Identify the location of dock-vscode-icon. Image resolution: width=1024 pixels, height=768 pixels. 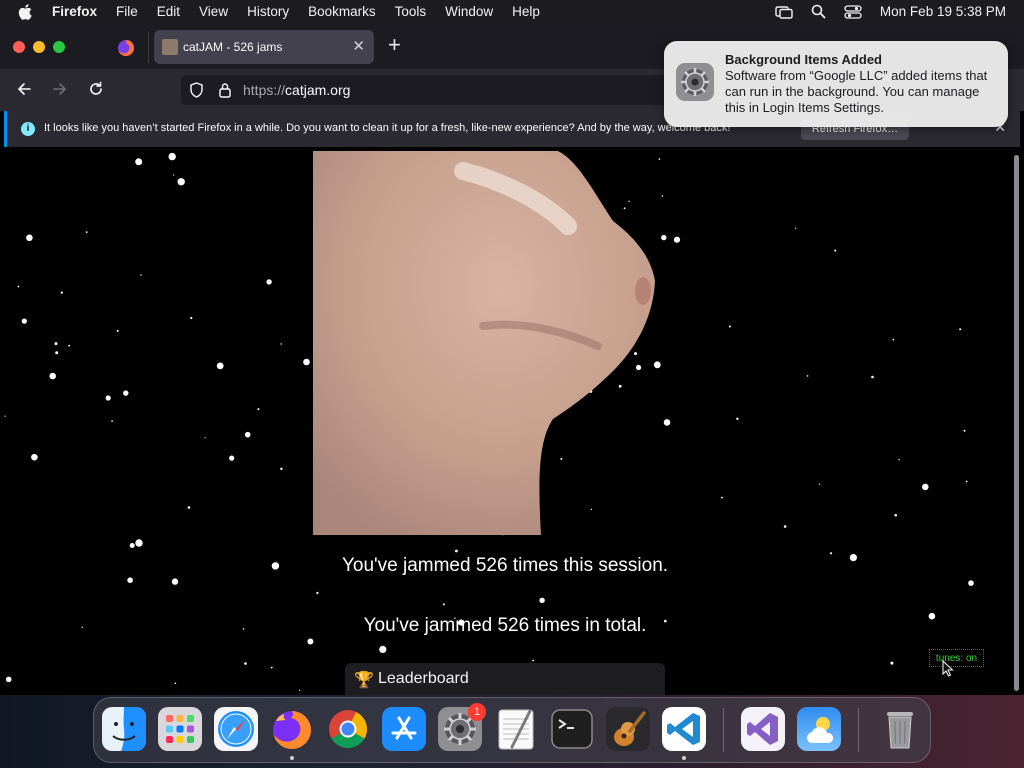
(684, 729).